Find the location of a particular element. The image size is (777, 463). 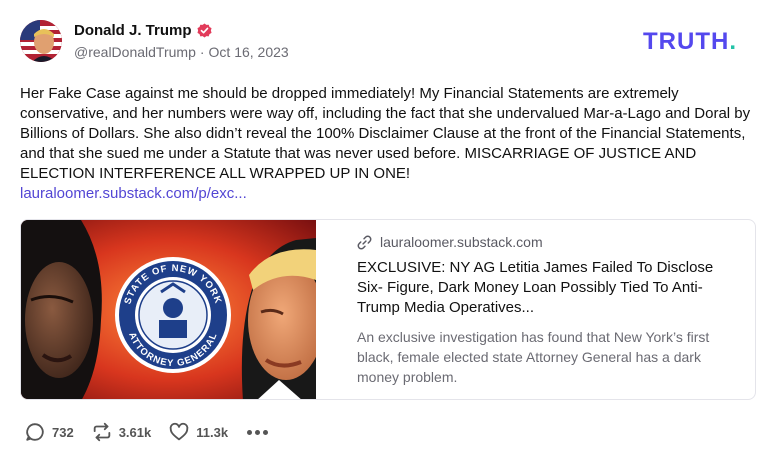

comment-icon is located at coordinates (35, 432).